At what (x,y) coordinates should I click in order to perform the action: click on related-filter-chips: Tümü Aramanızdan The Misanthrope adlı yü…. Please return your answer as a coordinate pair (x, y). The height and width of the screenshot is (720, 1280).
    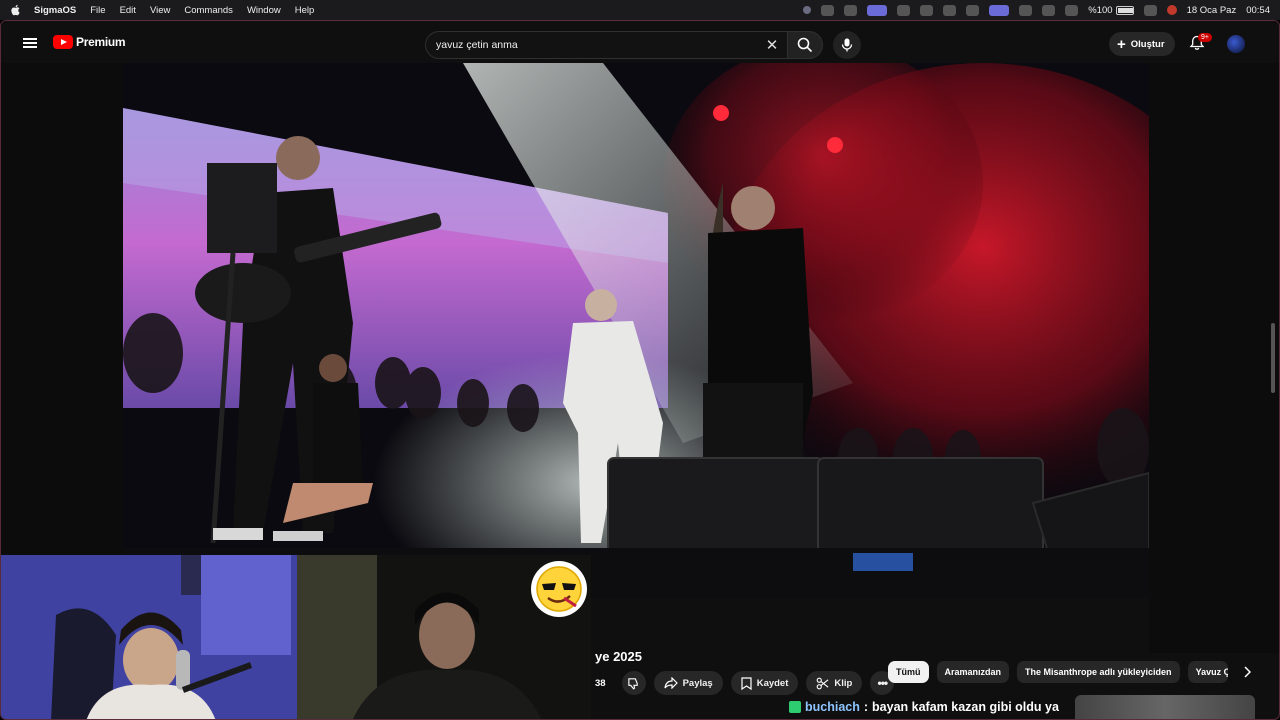
    Looking at the image, I should click on (1073, 672).